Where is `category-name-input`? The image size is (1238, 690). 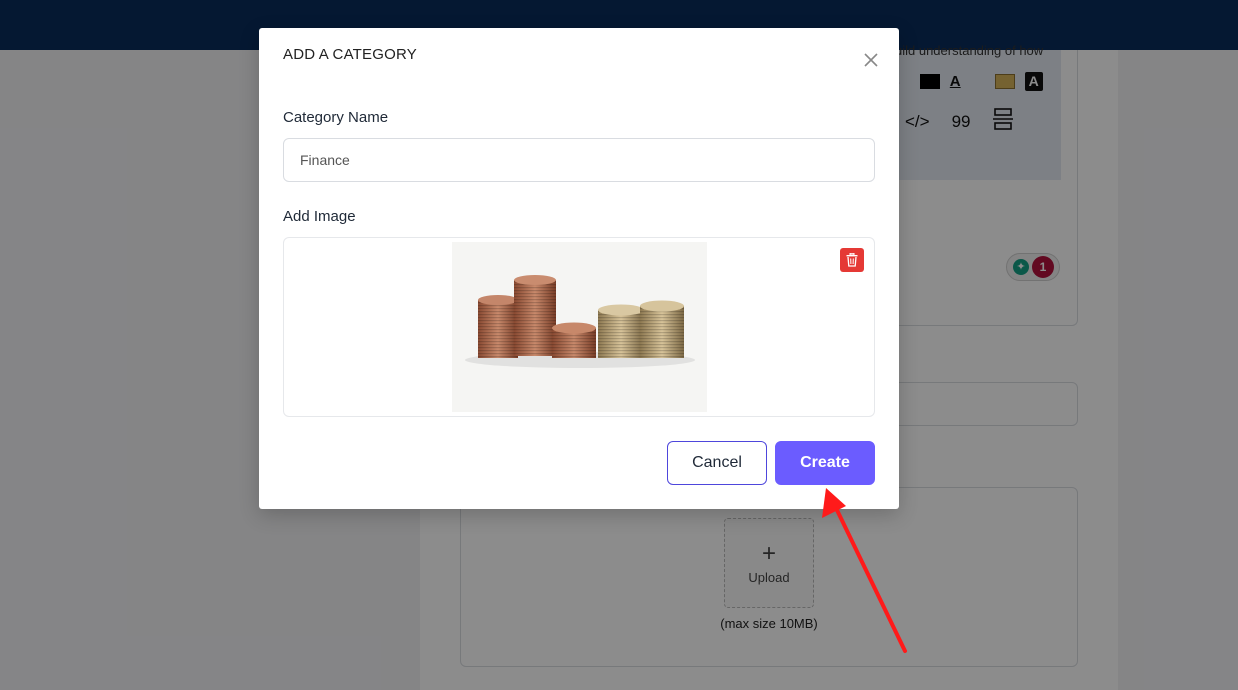
category-name-input is located at coordinates (579, 160).